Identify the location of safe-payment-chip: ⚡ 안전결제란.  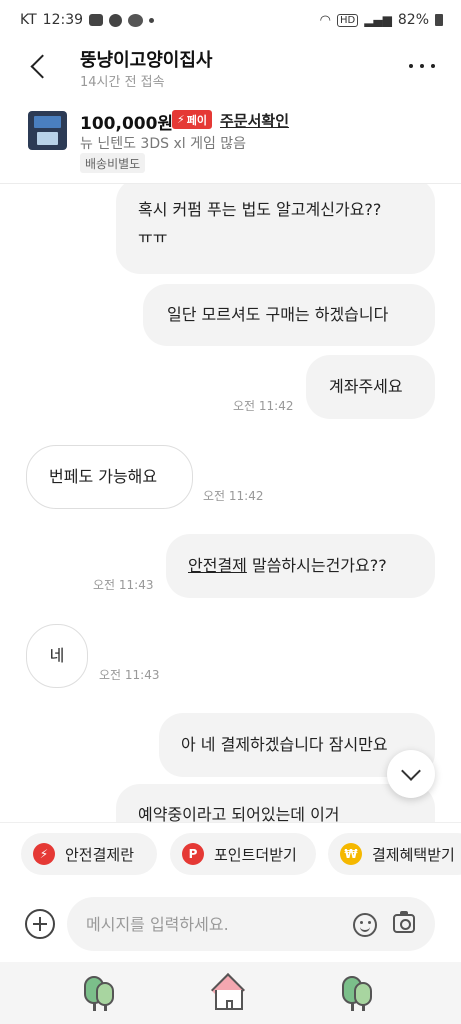
(89, 854).